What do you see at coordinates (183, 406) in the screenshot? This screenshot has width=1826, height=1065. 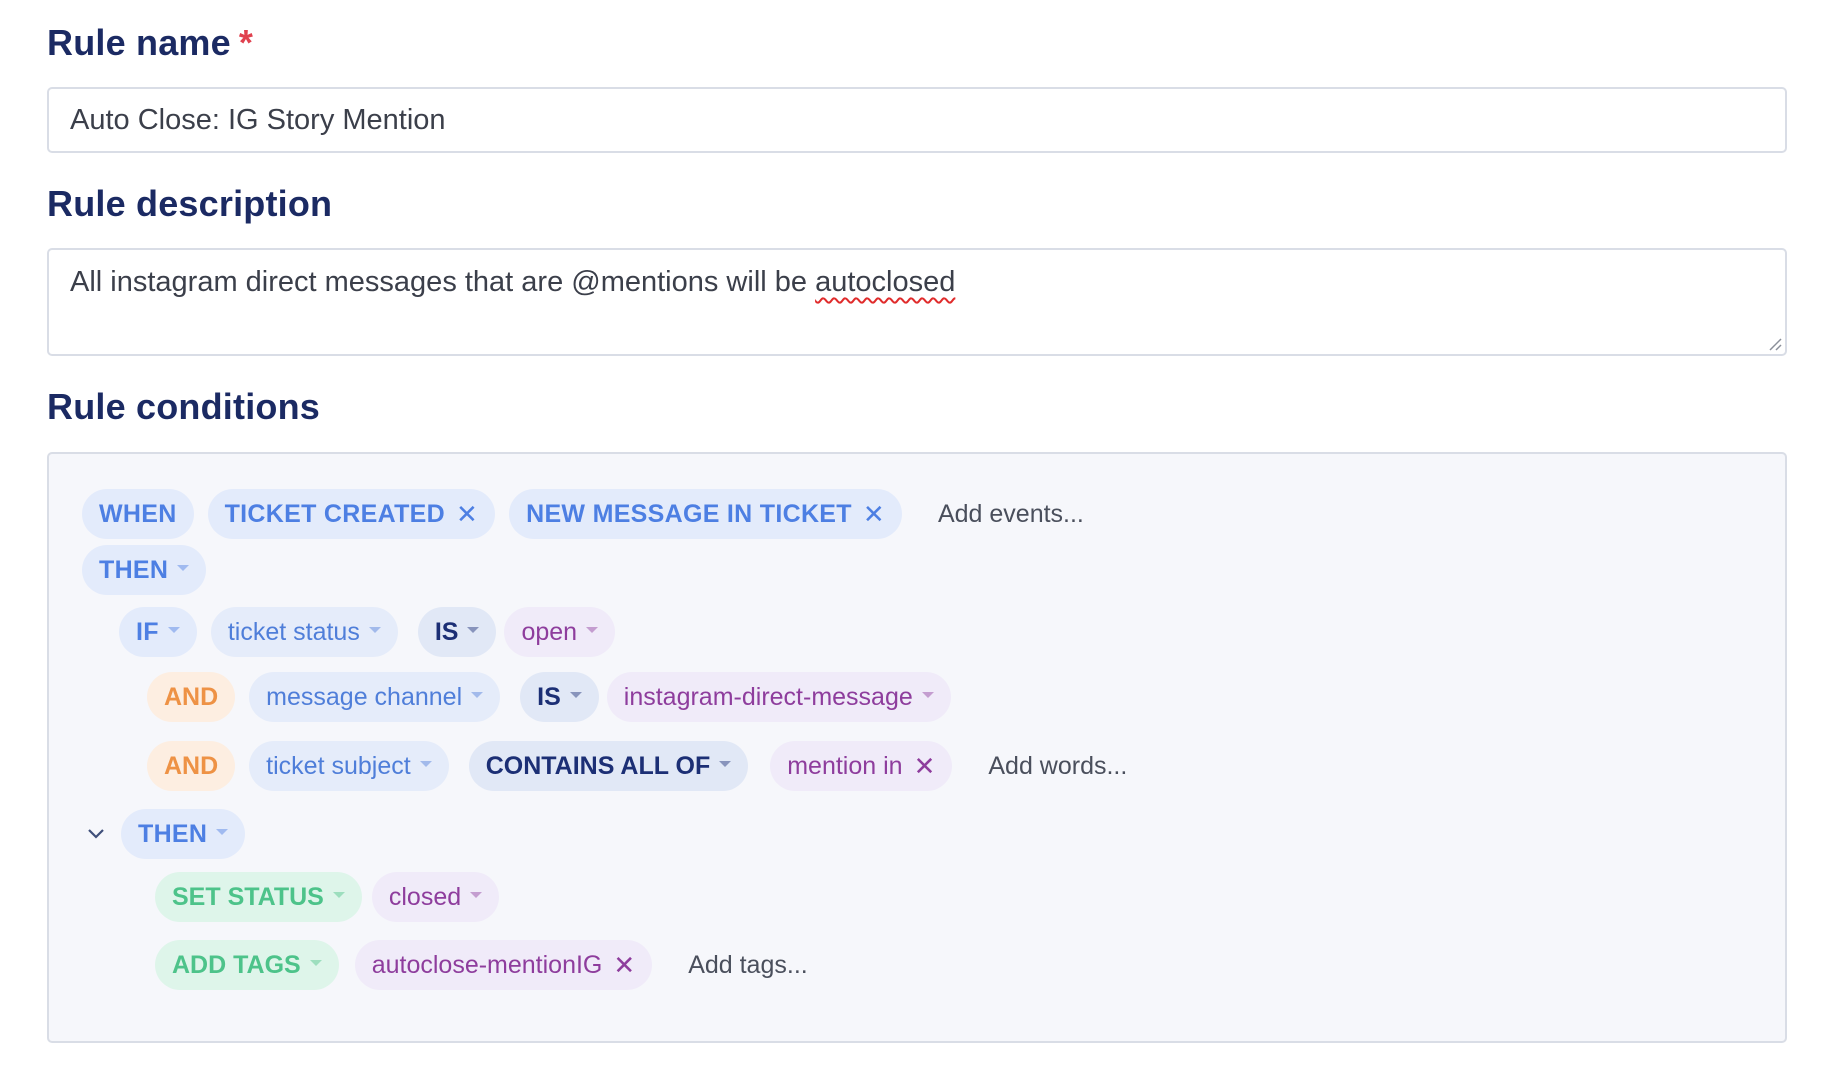 I see `rule-conditions-label: Rule conditions` at bounding box center [183, 406].